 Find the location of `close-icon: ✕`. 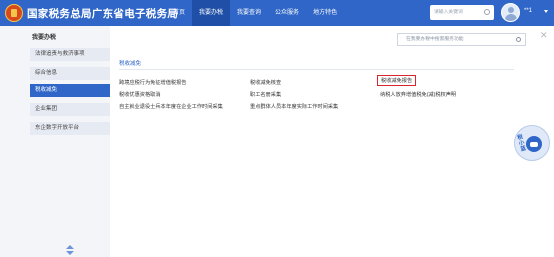

close-icon: ✕ is located at coordinates (544, 35).